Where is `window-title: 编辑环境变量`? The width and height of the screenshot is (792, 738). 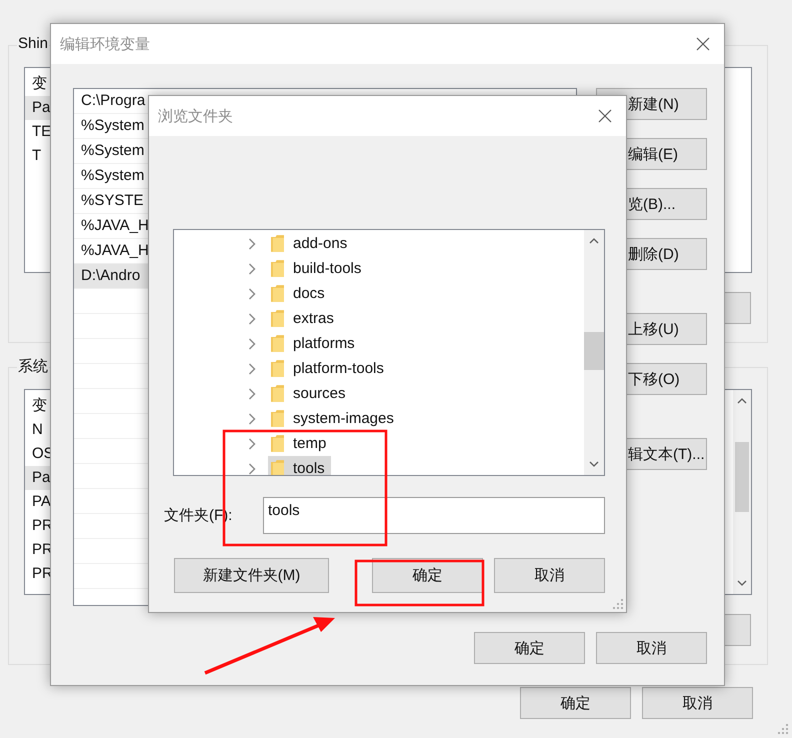
window-title: 编辑环境变量 is located at coordinates (105, 44).